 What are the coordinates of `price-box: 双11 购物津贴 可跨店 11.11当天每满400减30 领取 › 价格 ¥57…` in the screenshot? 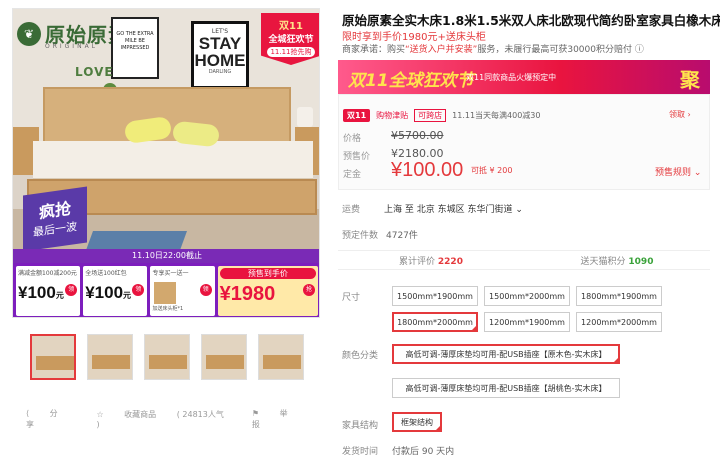 It's located at (524, 142).